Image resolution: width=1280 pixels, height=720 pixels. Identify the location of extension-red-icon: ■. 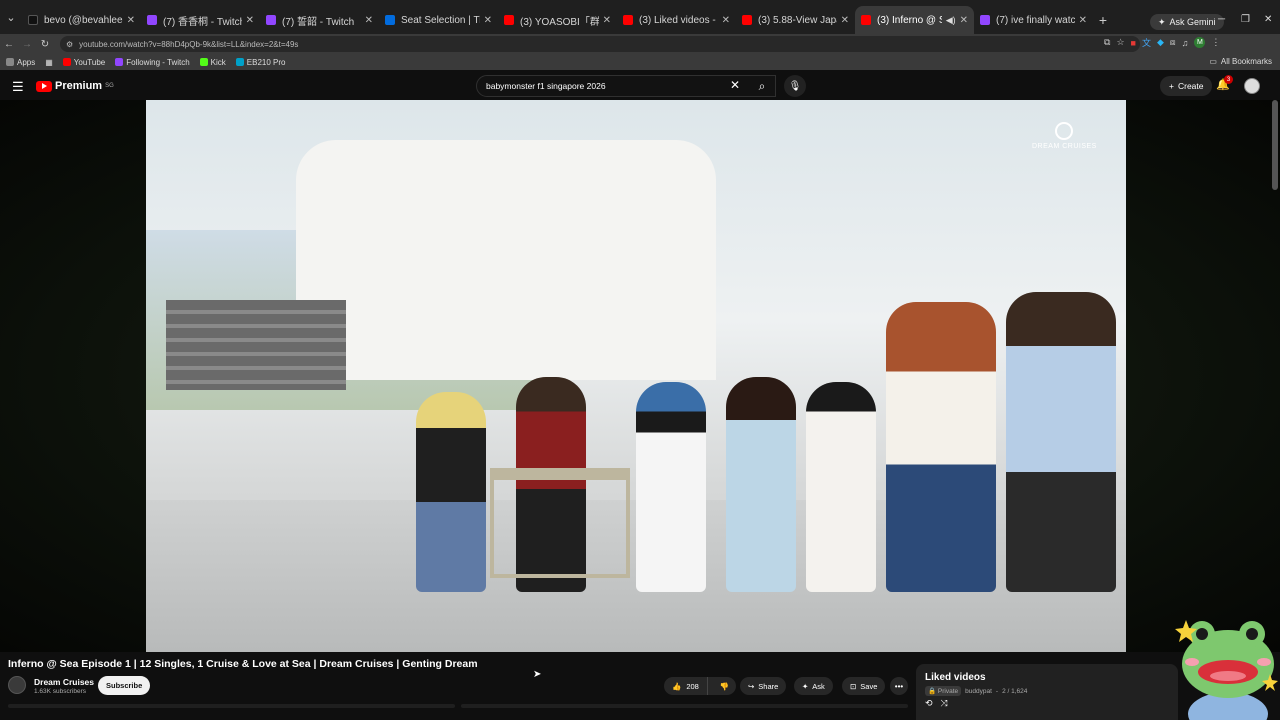
(1133, 43).